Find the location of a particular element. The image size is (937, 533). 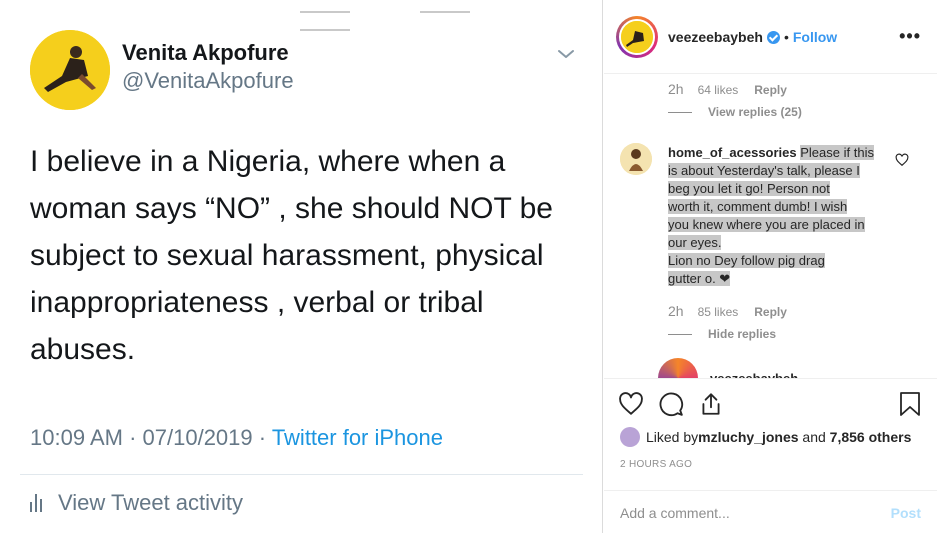

comment-text-line: worth it, comment dumb! I wish is located at coordinates (758, 206).